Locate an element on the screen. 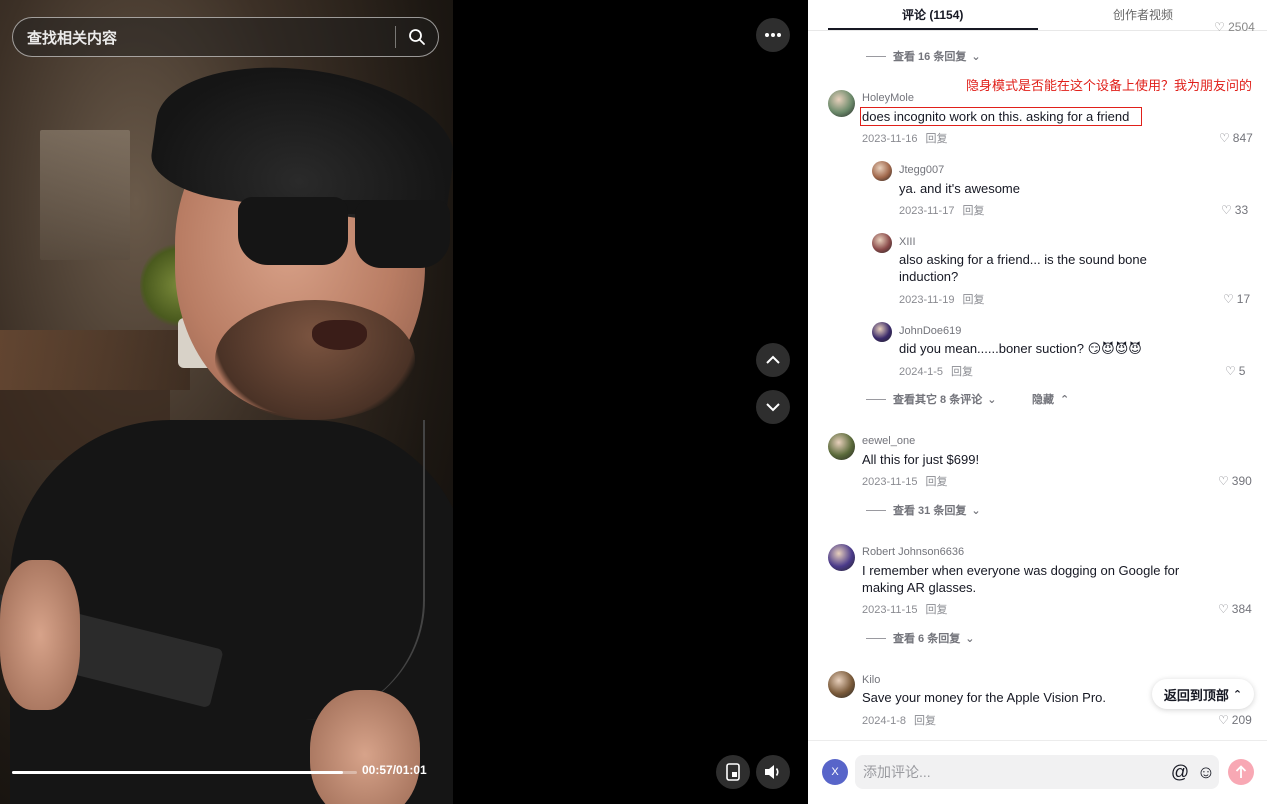 This screenshot has width=1267, height=804. view-replies-label: 查看 6 条回复 is located at coordinates (927, 639).